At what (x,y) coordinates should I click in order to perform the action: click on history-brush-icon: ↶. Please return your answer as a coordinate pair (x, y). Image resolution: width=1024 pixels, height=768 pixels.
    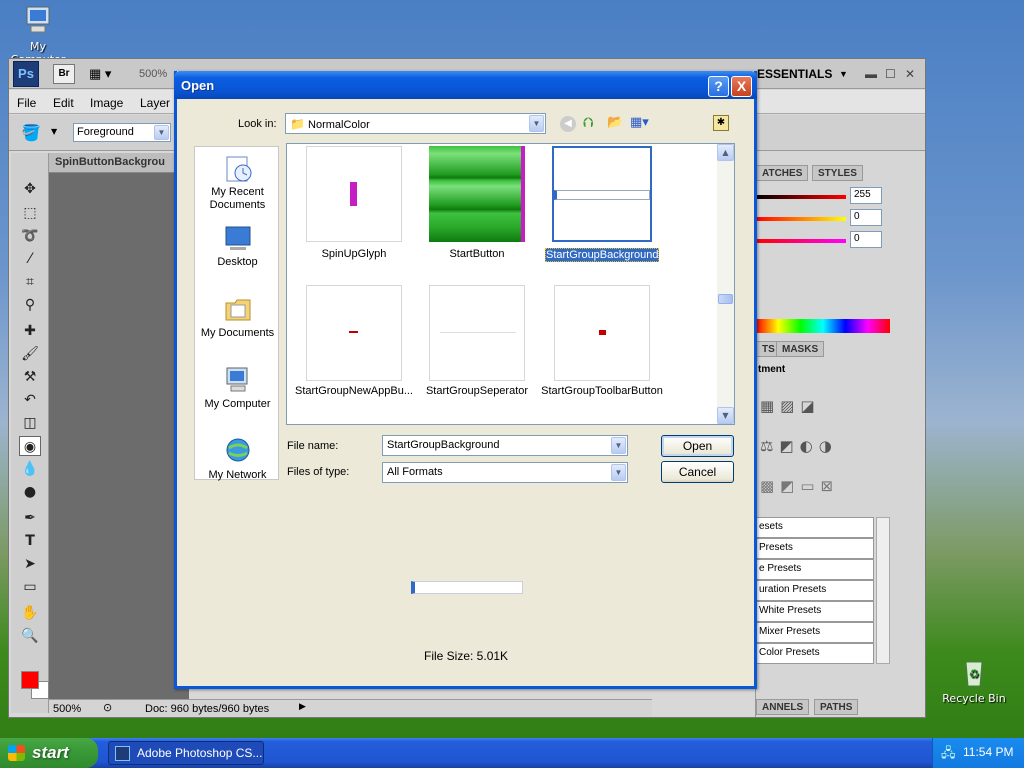
    Looking at the image, I should click on (30, 400).